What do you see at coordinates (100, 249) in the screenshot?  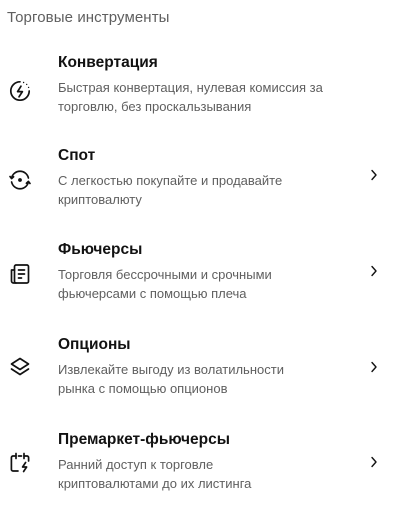 I see `tool-name-futures: Фьючерсы` at bounding box center [100, 249].